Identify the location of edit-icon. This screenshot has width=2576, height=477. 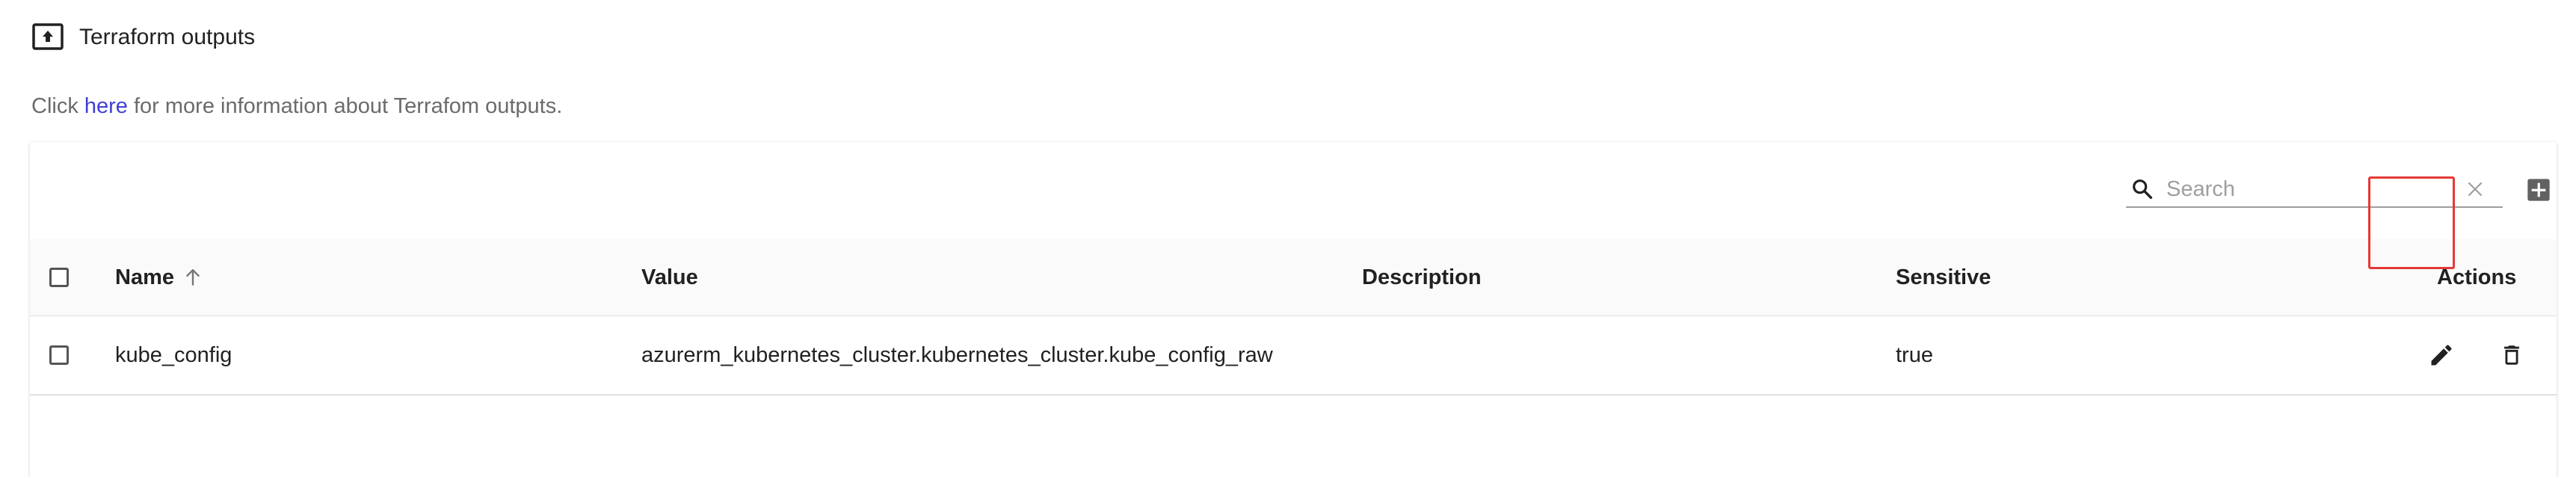
(2441, 355).